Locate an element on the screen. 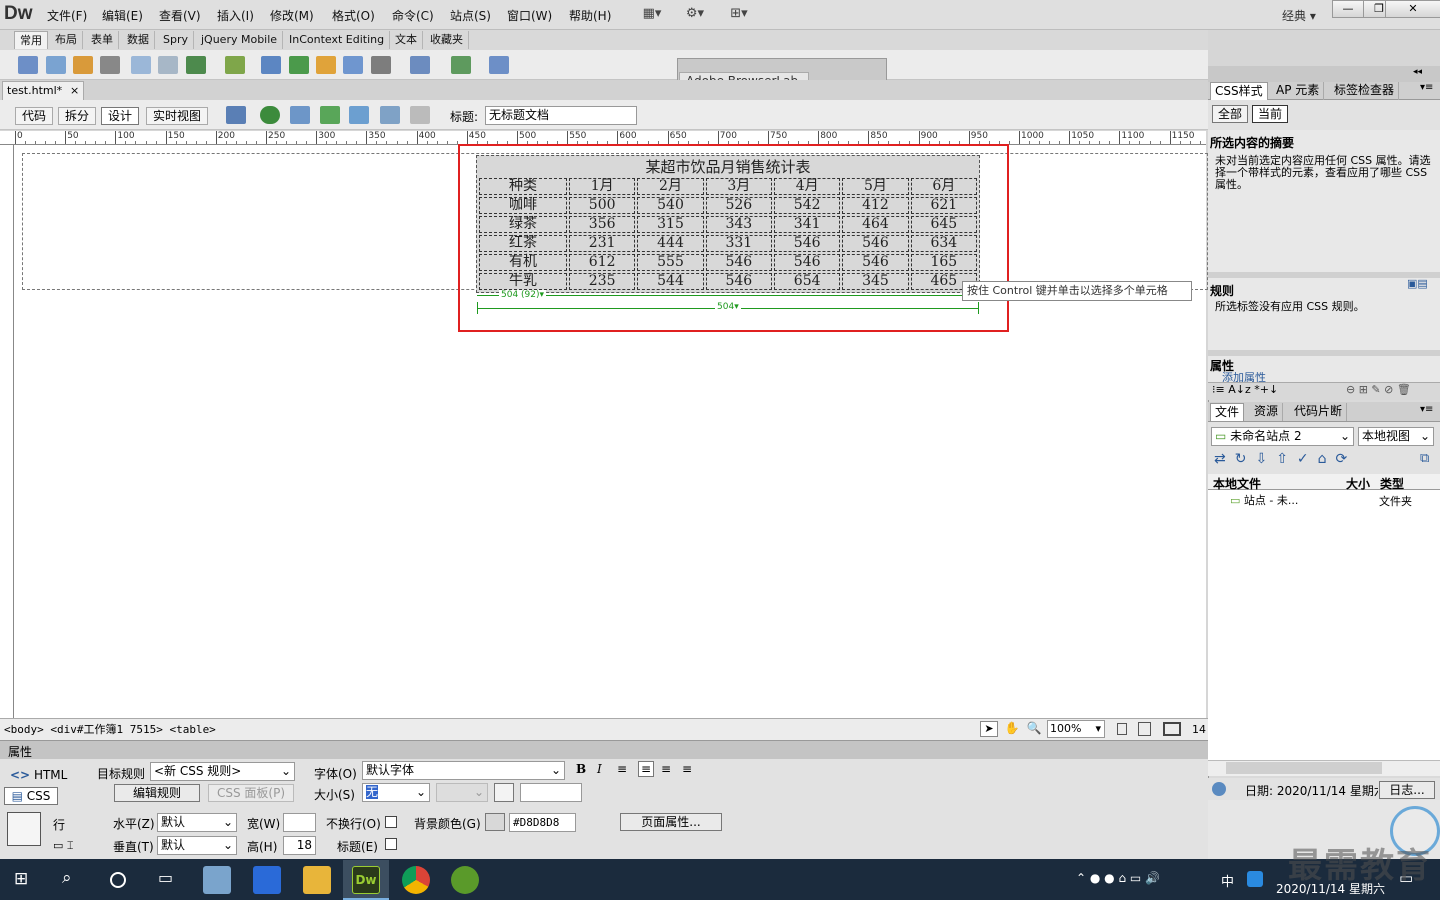 The width and height of the screenshot is (1440, 900). header-cell: 4月 is located at coordinates (807, 186).